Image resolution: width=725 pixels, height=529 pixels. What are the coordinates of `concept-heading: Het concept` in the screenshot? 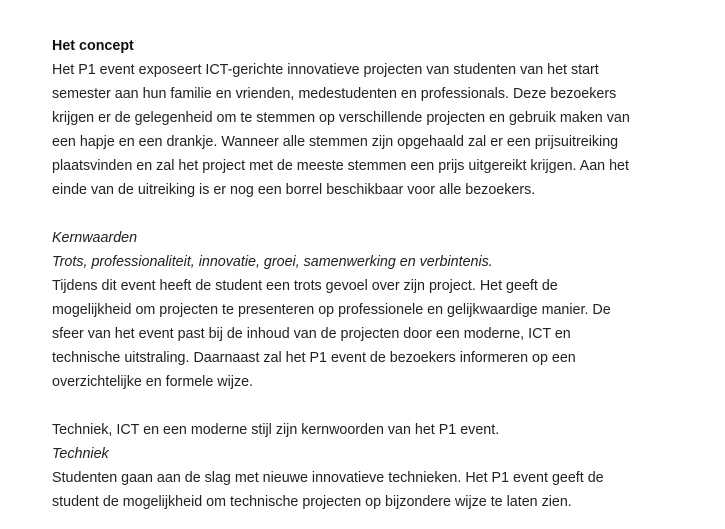 It's located at (93, 46).